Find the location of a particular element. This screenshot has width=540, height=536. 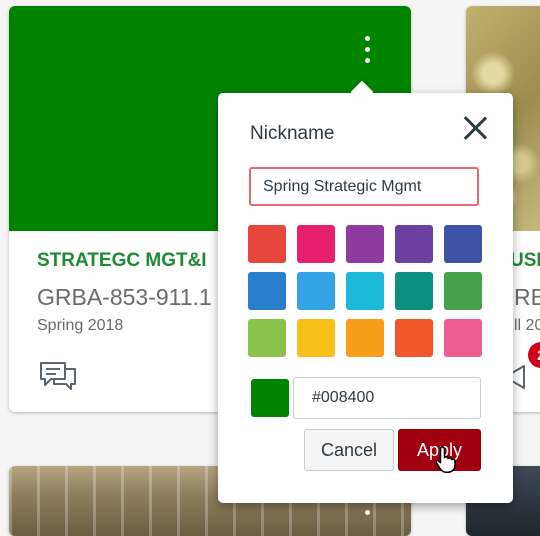

nickname-input is located at coordinates (364, 186).